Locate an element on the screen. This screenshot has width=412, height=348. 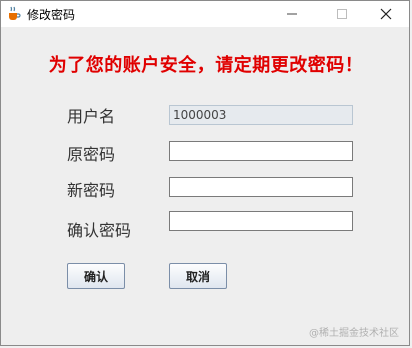
confirm-password-label: 确认密码 is located at coordinates (99, 230).